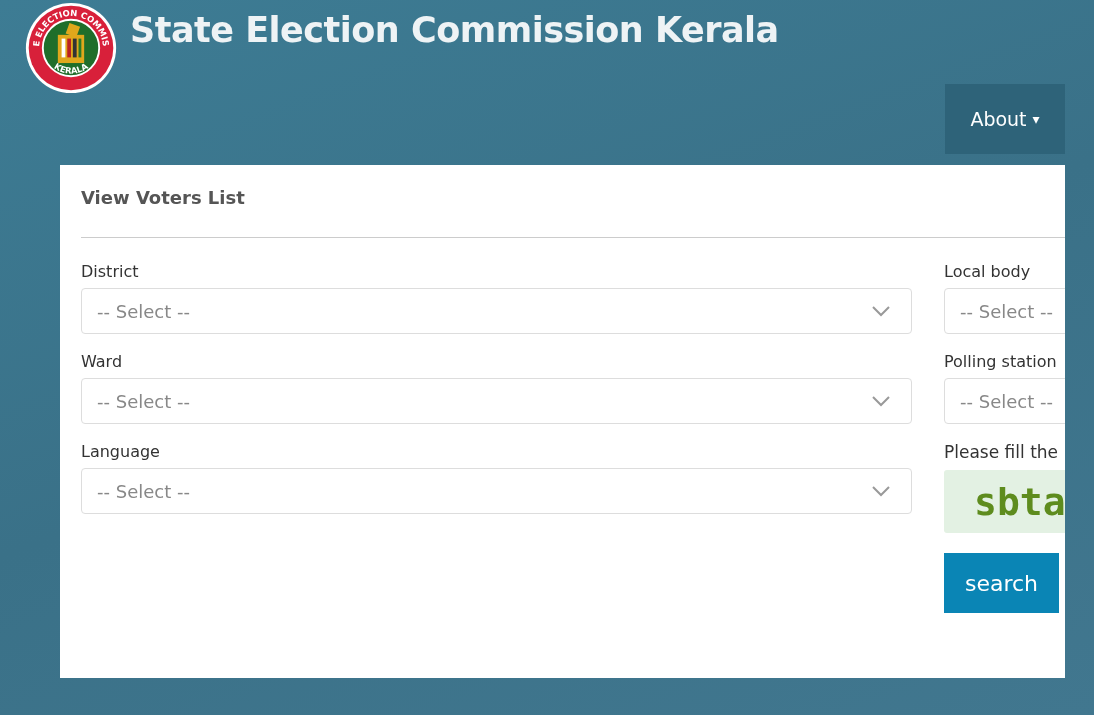 Image resolution: width=1094 pixels, height=715 pixels. I want to click on captcha-label: Please fill the, so click(1002, 452).